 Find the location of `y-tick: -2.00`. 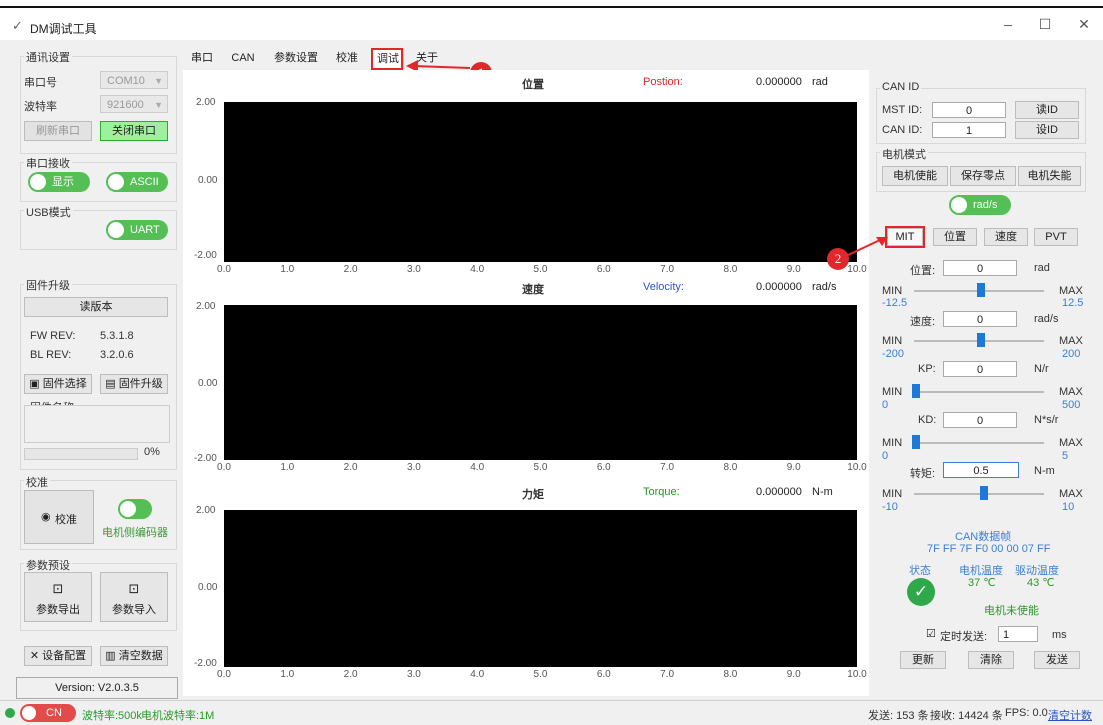

y-tick: -2.00 is located at coordinates (205, 663).